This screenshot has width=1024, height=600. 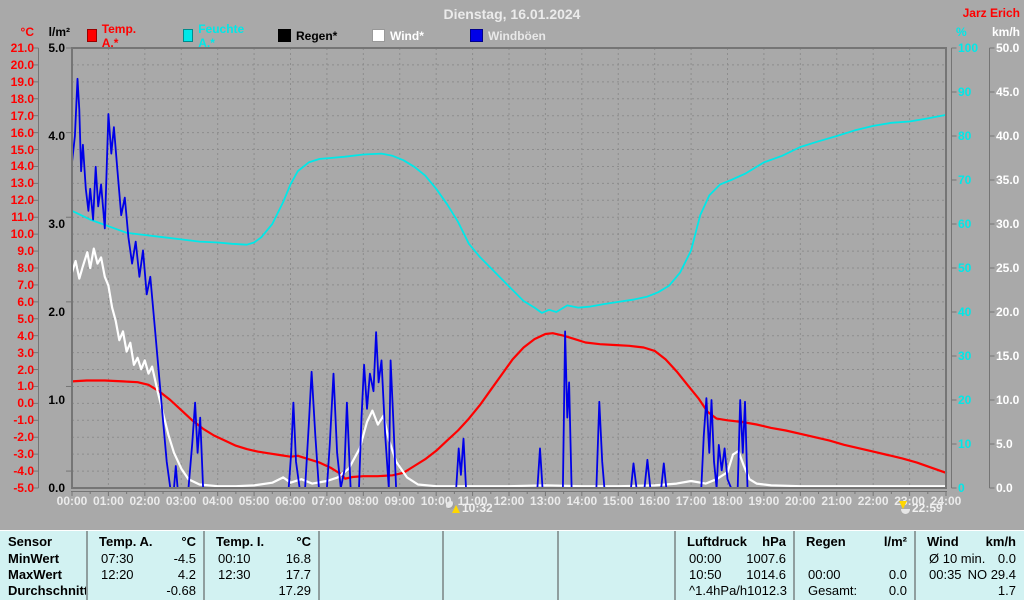 What do you see at coordinates (186, 574) in the screenshot?
I see `table-cell-value: 4.2` at bounding box center [186, 574].